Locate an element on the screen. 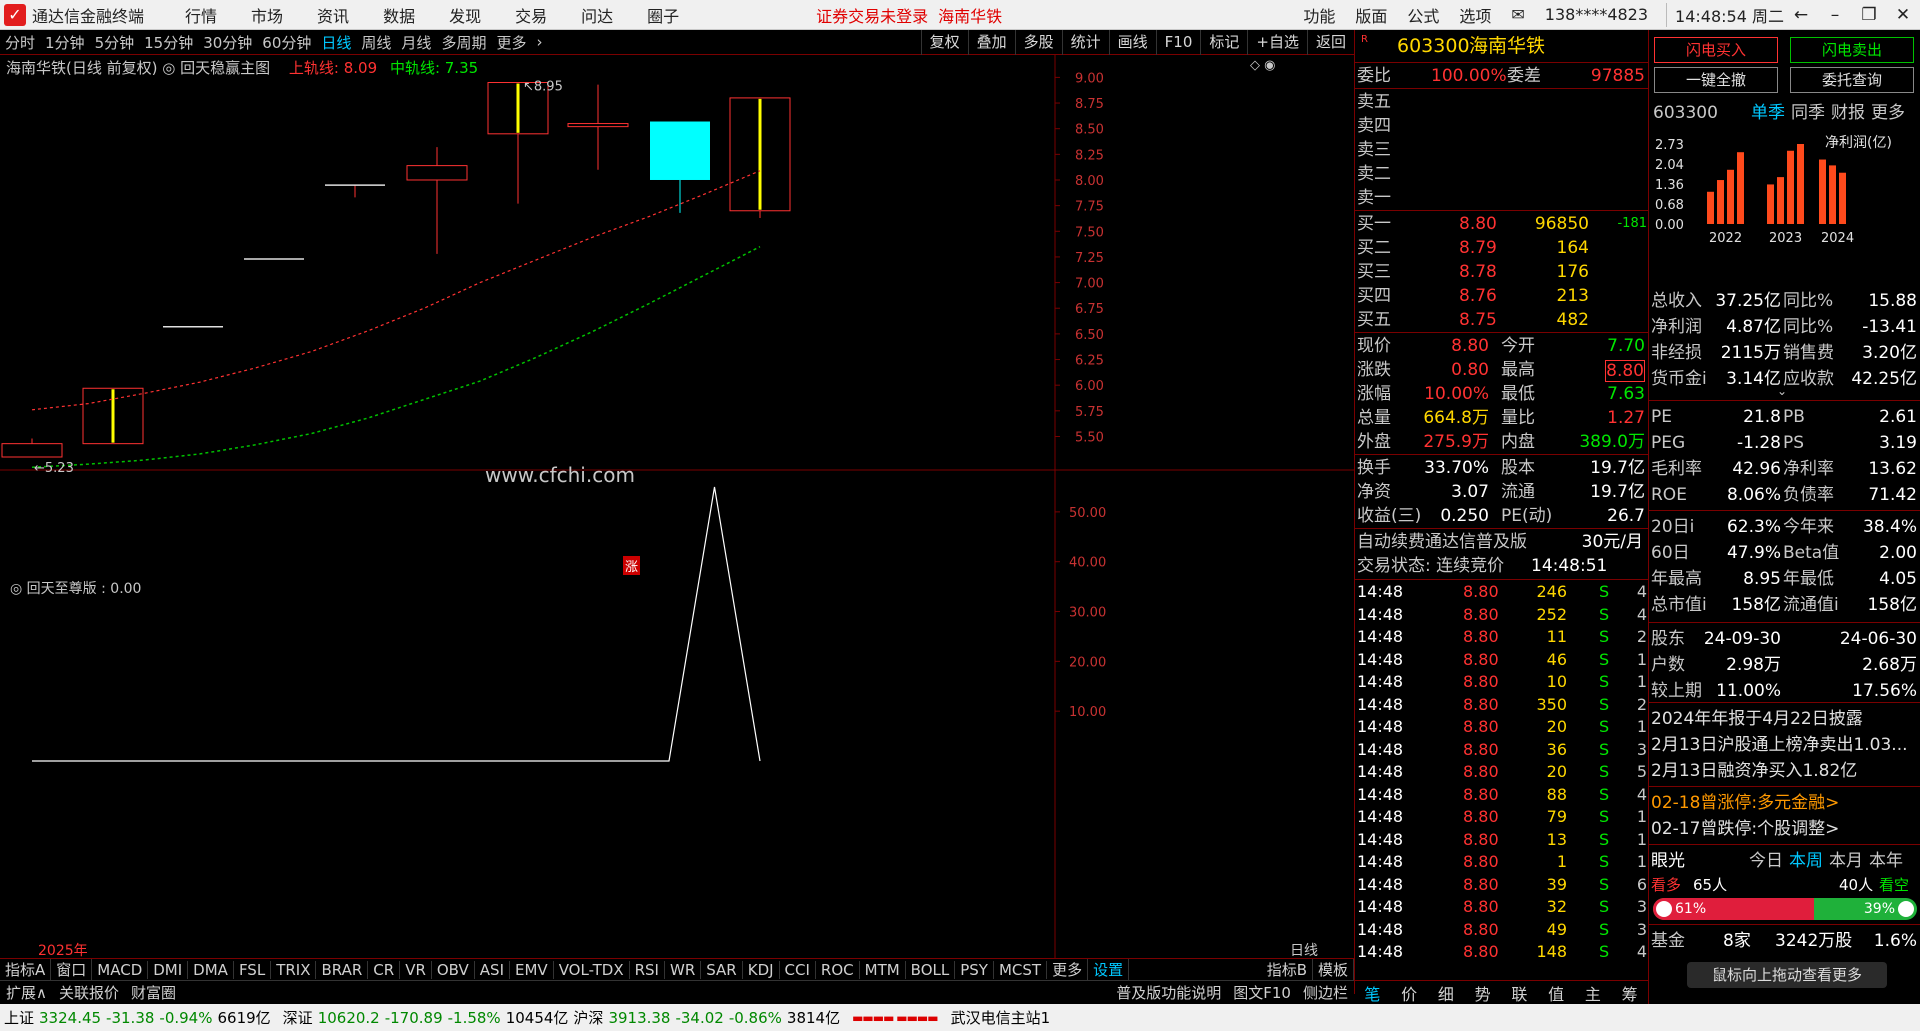 Image resolution: width=1920 pixels, height=1031 pixels. menu-gongshi: 公式 is located at coordinates (1423, 15).